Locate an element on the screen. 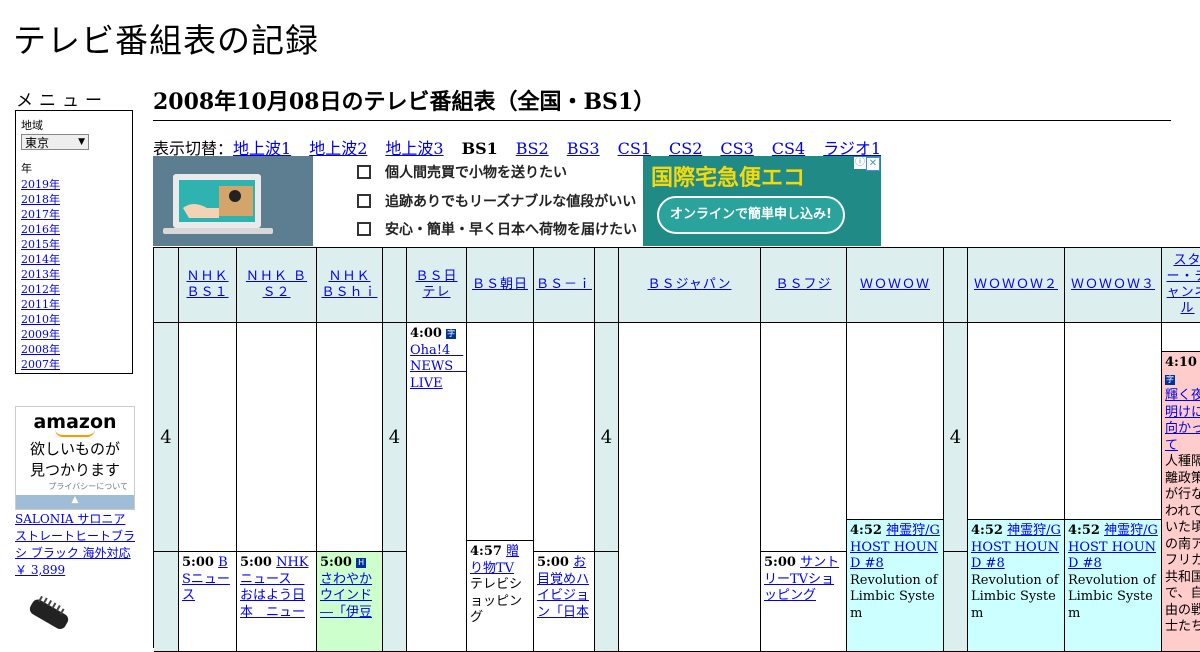  channel-header: ＮＨＫ ＢＳ２ is located at coordinates (277, 285).